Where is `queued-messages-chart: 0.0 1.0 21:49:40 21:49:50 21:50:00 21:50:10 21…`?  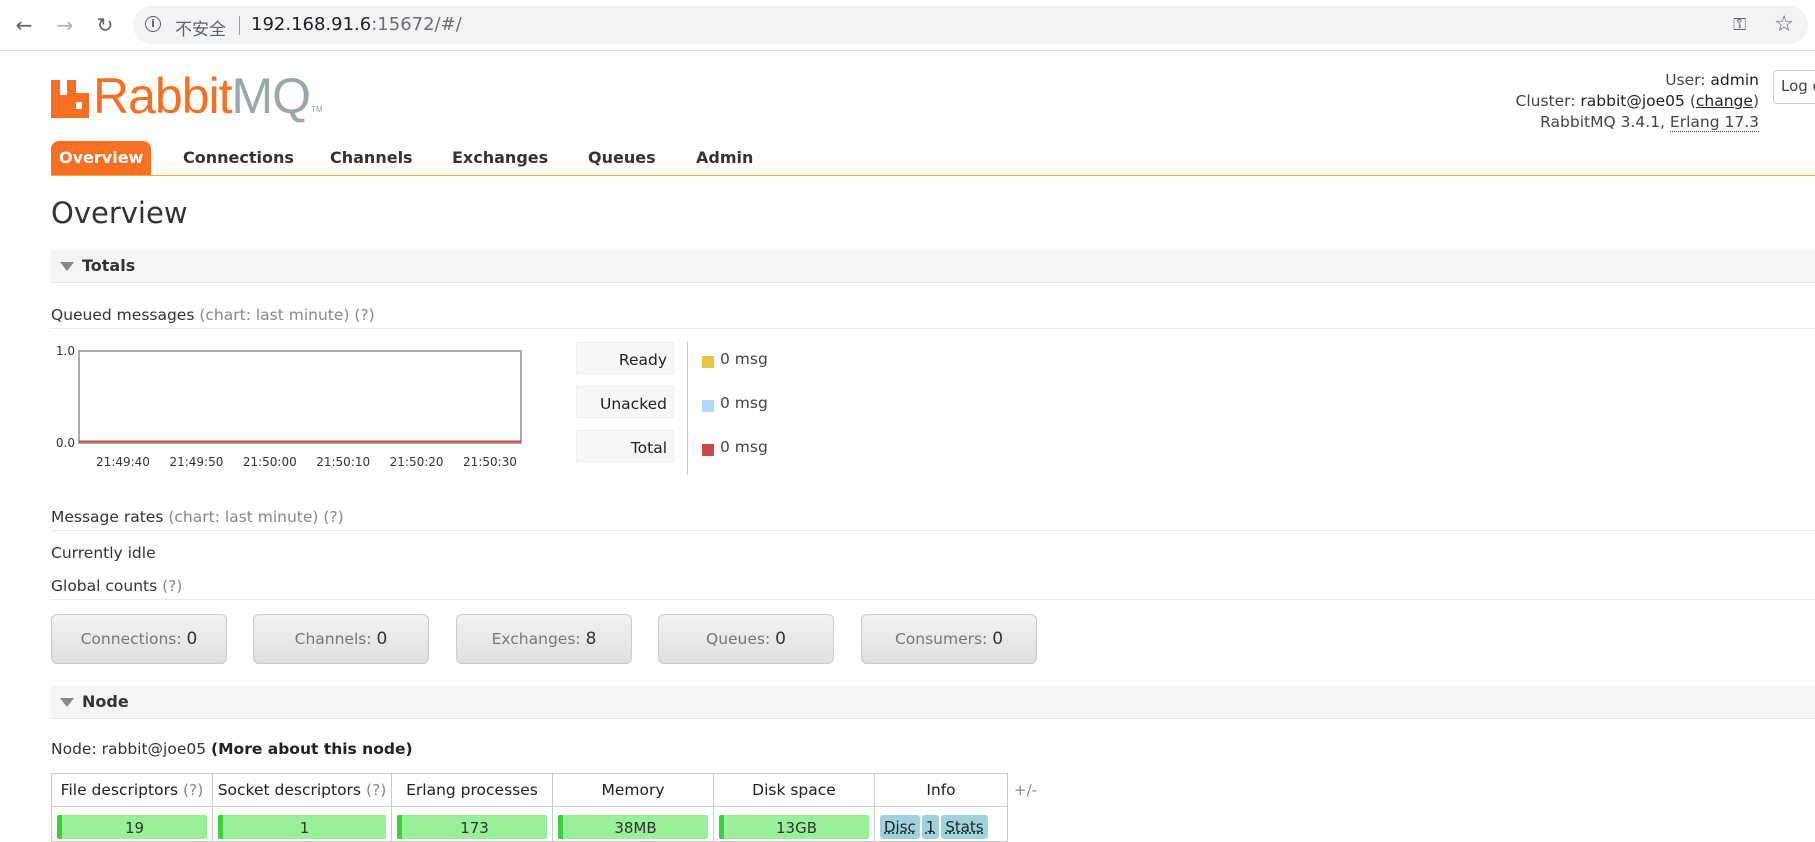
queued-messages-chart: 0.0 1.0 21:49:40 21:49:50 21:50:00 21:50:10 21… is located at coordinates (289, 406).